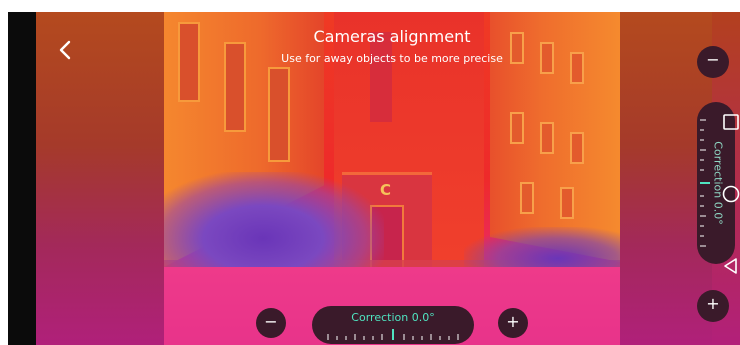  I want to click on system-back-button, so click(730, 266).